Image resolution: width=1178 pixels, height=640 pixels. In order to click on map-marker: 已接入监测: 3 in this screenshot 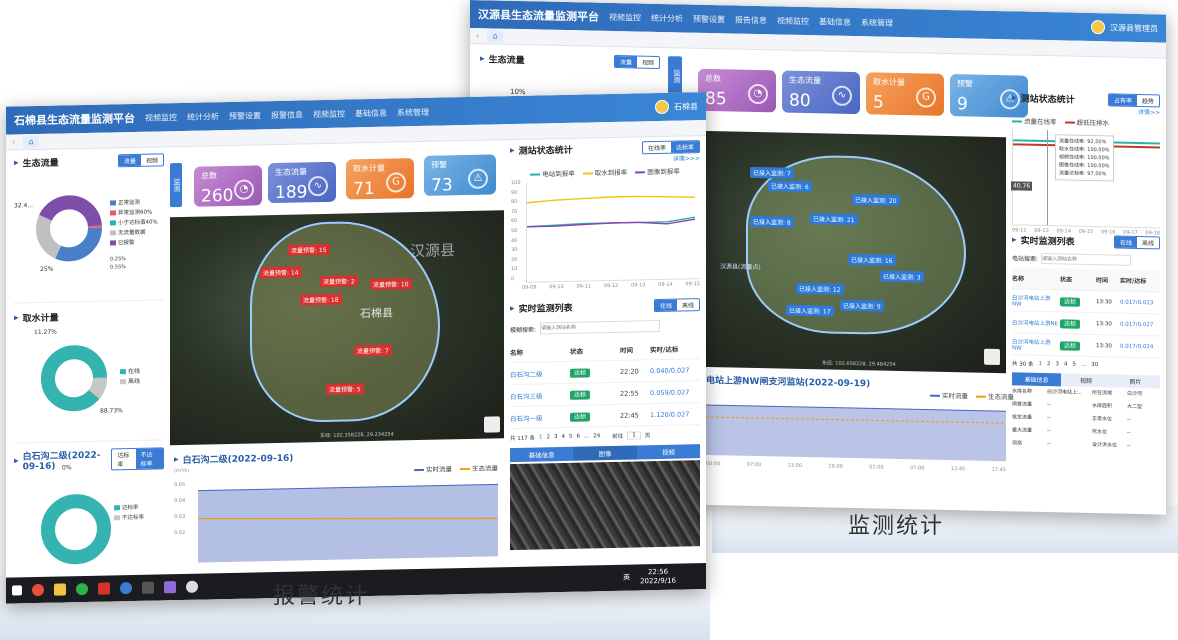, I will do `click(902, 276)`.